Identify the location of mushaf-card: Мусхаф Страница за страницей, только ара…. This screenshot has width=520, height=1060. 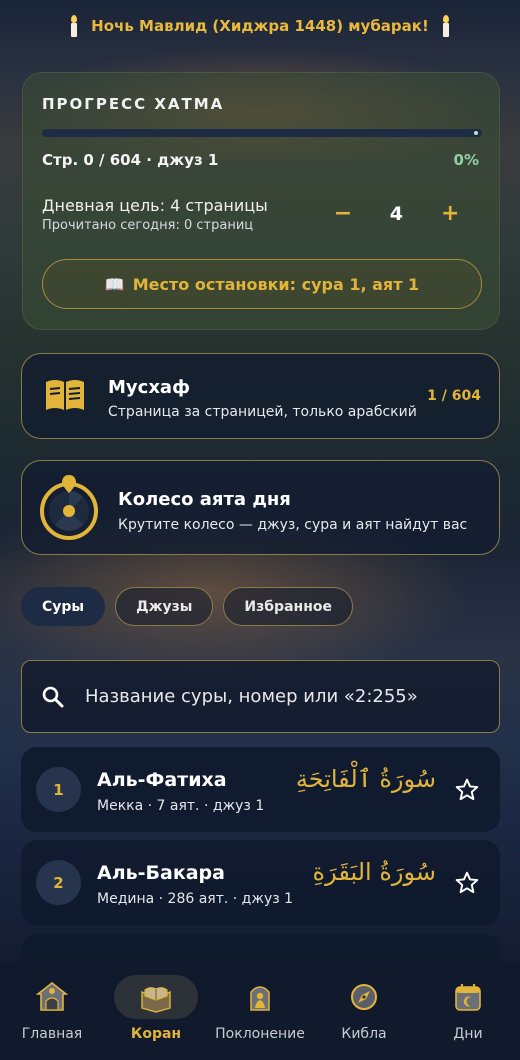
(260, 396).